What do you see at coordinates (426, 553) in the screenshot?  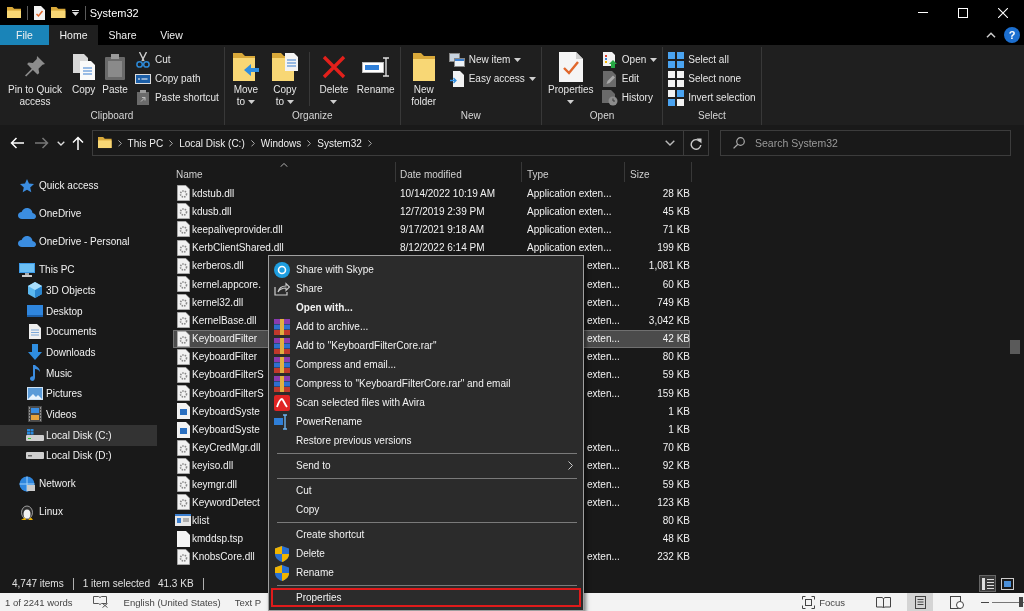 I see `menu-item: Delete` at bounding box center [426, 553].